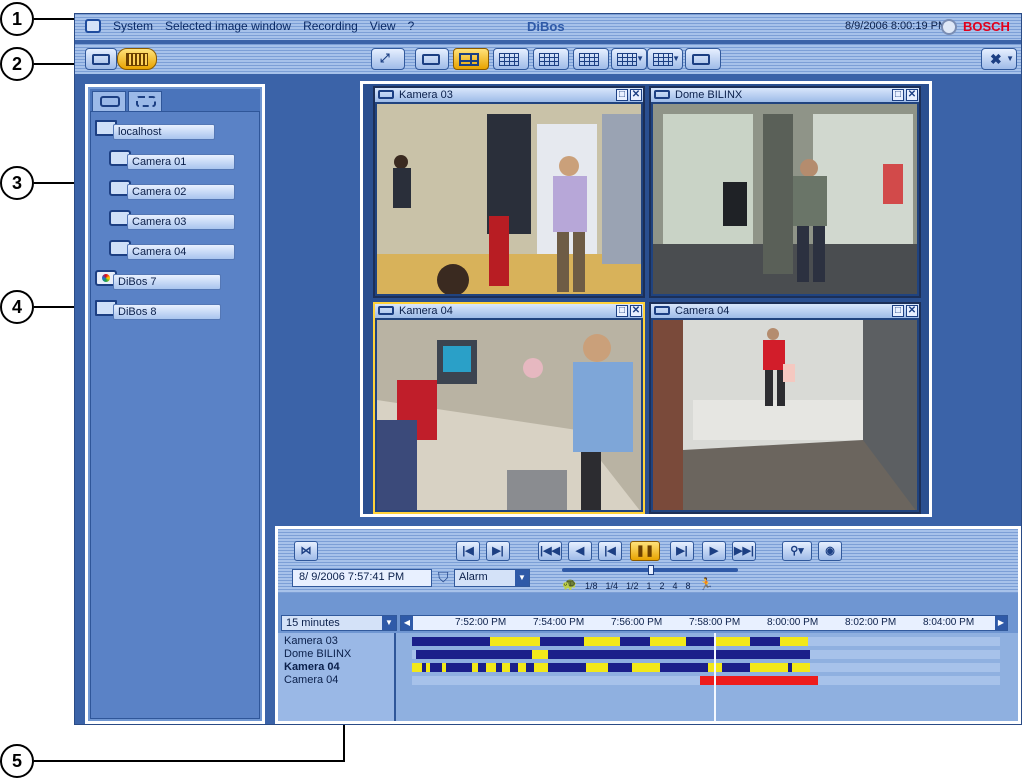  I want to click on skip-end-button: ▶▶|, so click(744, 551).